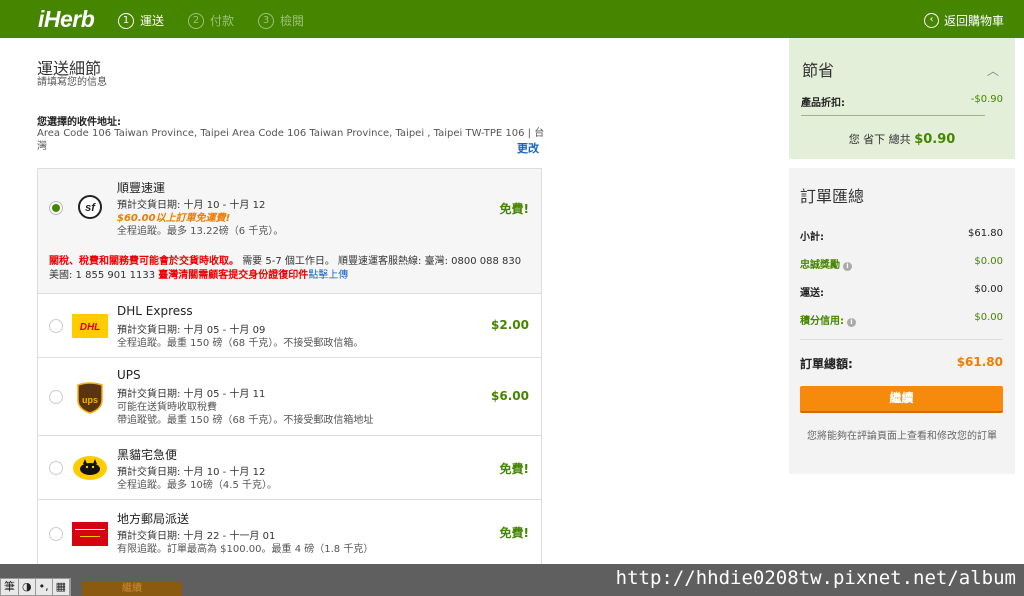  I want to click on radio-blackcat, so click(56, 468).